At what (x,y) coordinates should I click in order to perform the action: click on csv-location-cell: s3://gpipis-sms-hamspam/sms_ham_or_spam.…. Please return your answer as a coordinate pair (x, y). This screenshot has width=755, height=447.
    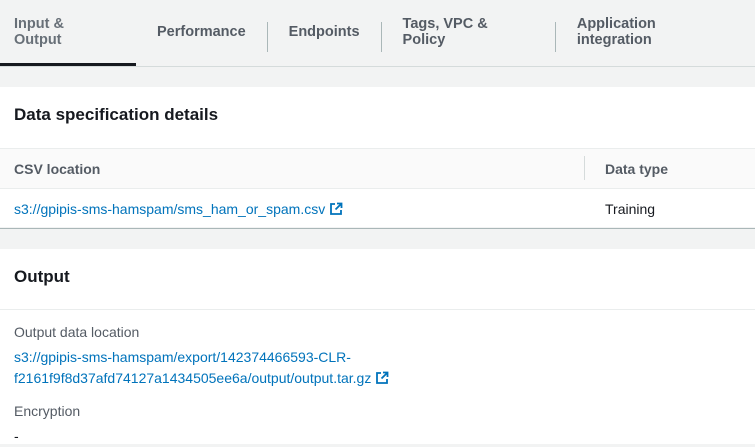
    Looking at the image, I should click on (178, 210).